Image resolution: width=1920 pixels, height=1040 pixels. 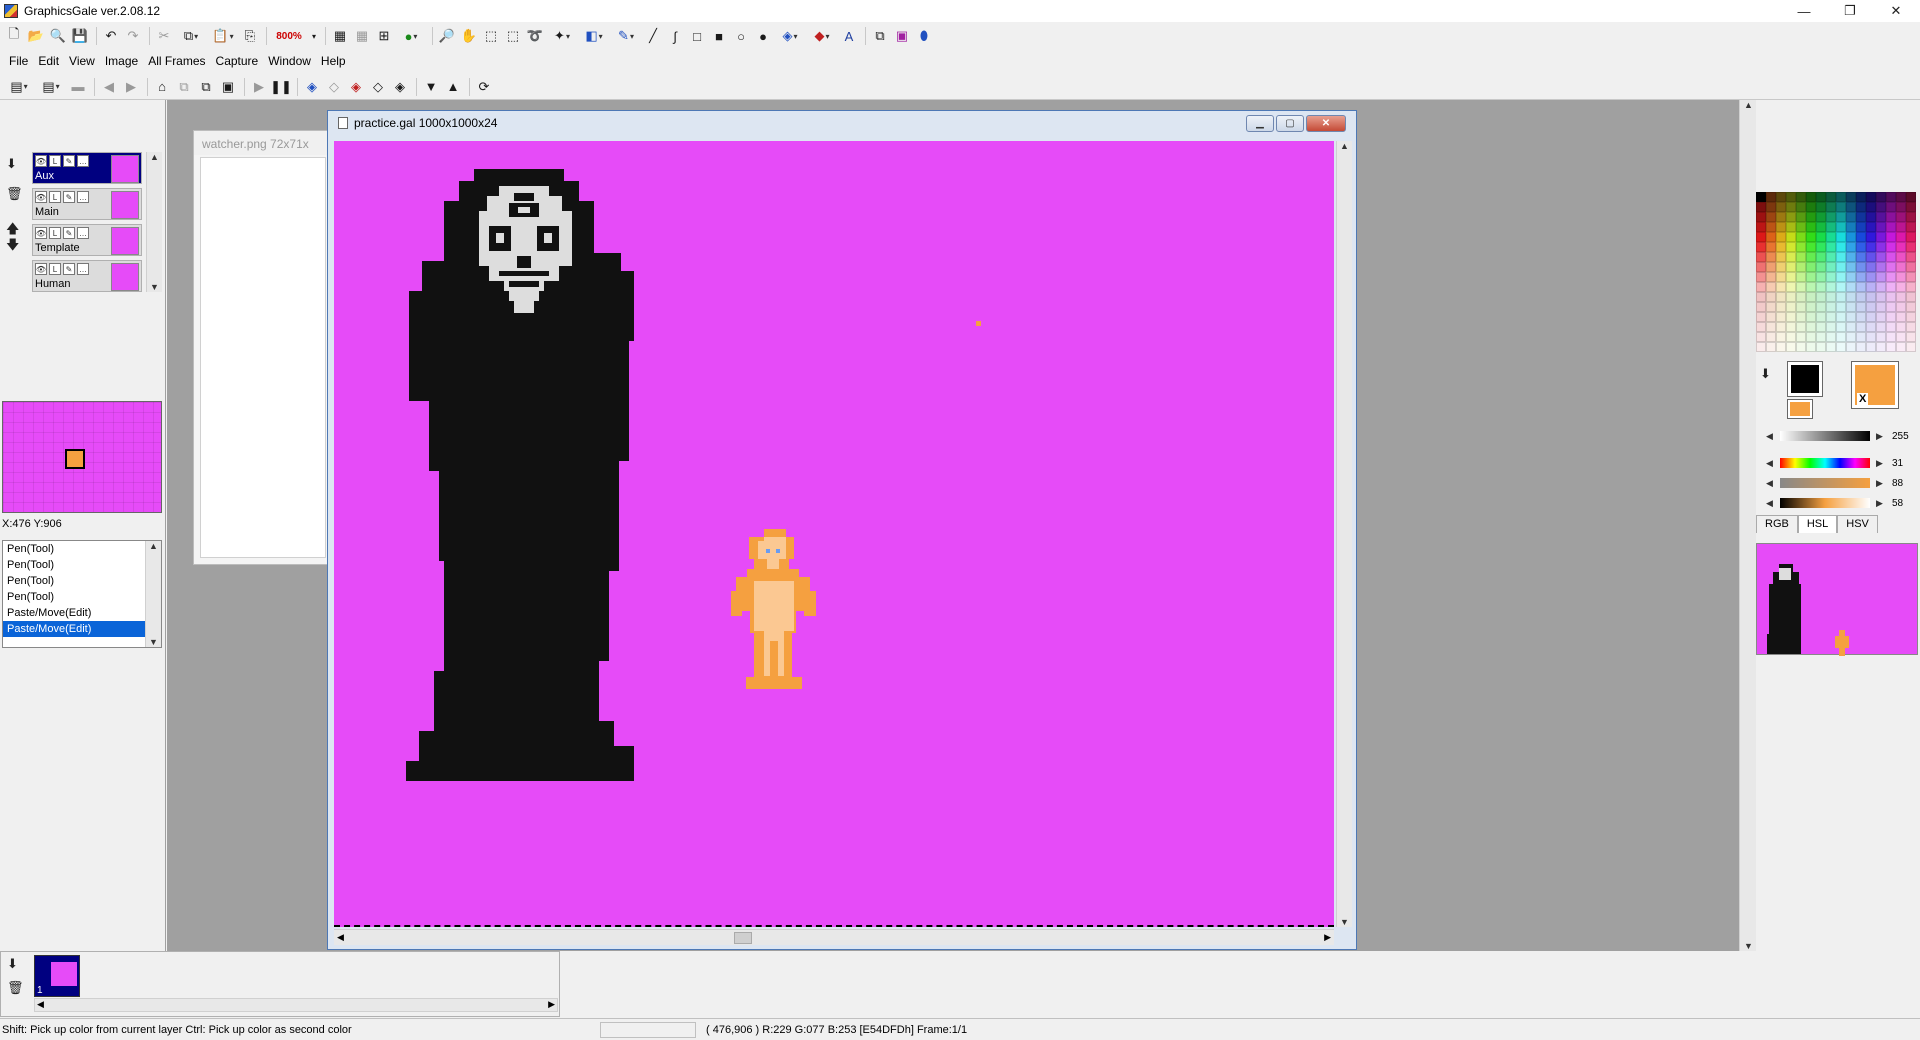 What do you see at coordinates (1825, 436) in the screenshot?
I see `lightness-slider` at bounding box center [1825, 436].